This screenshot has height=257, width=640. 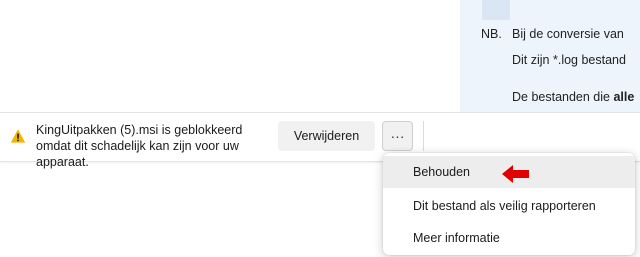 I want to click on doc-text-line: Bij de conversie van, so click(x=568, y=34).